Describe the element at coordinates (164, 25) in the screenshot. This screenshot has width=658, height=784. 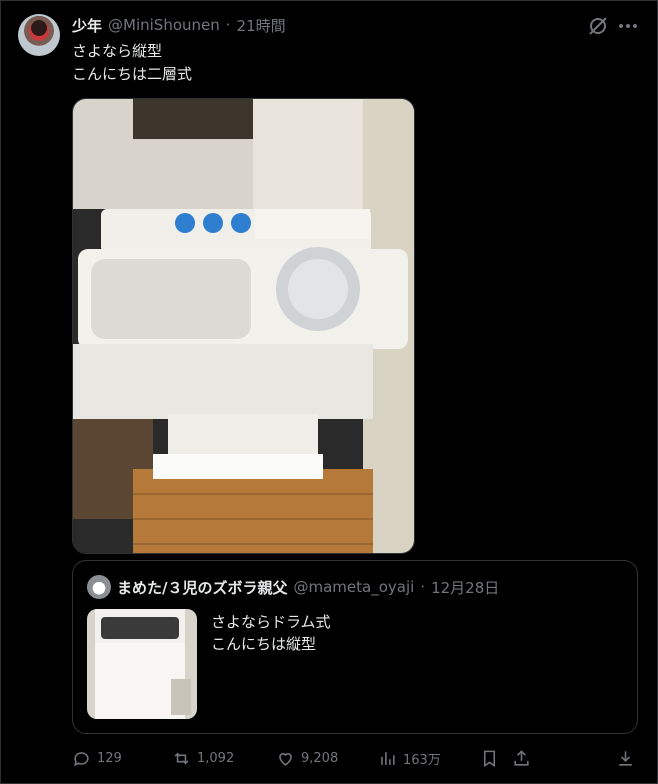
I see `user-handle: @MiniShounen` at that location.